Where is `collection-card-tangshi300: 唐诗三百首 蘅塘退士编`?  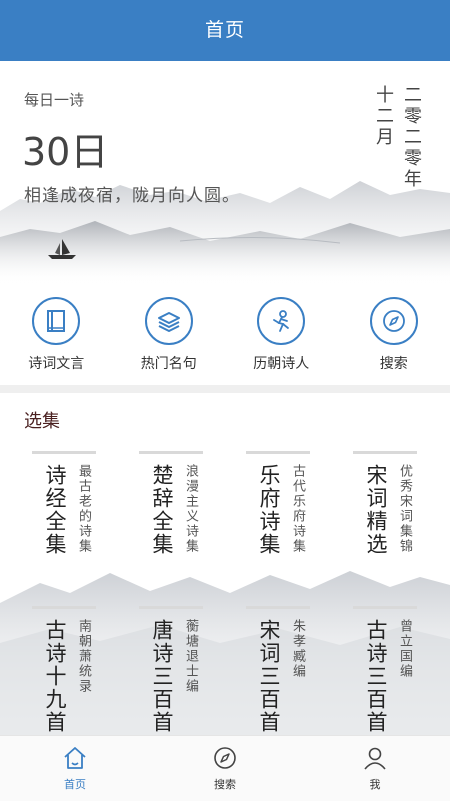
collection-card-tangshi300: 唐诗三百首 蘅塘退士编 is located at coordinates (171, 670).